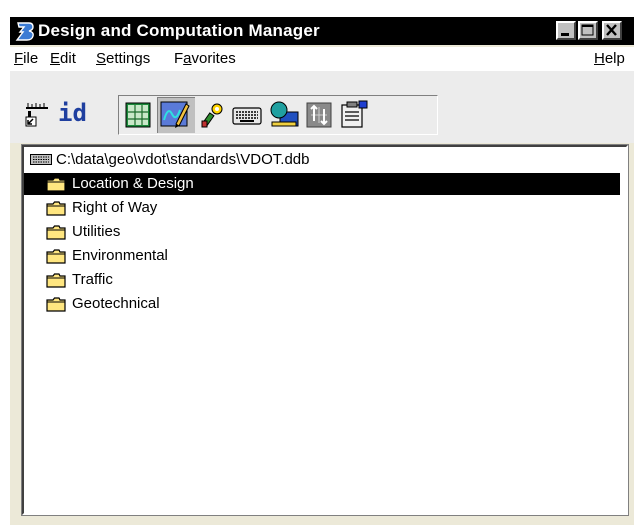  Describe the element at coordinates (214, 115) in the screenshot. I see `key-icon` at that location.